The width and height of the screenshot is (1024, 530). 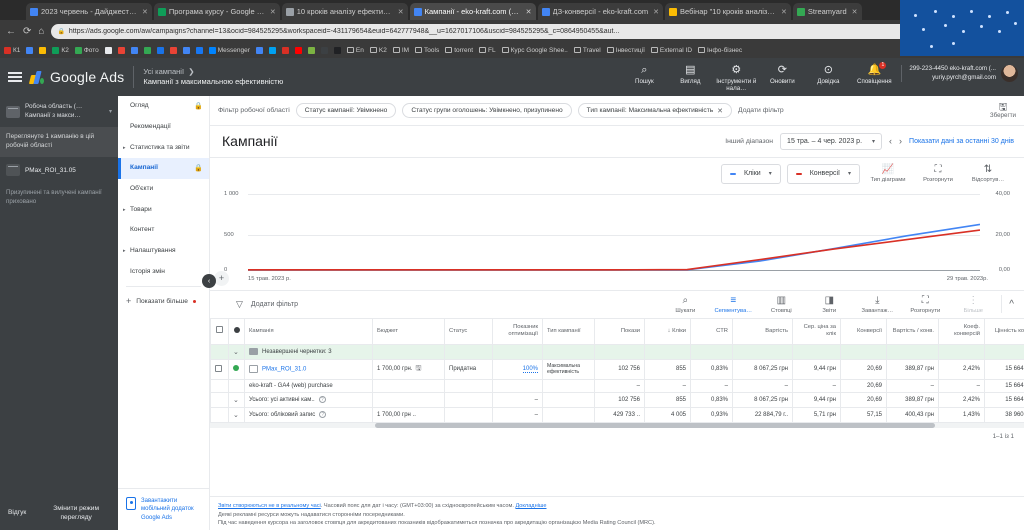 I want to click on browser-tab: 2023 червень - Дайджест - ( ✕, so click(x=89, y=11).